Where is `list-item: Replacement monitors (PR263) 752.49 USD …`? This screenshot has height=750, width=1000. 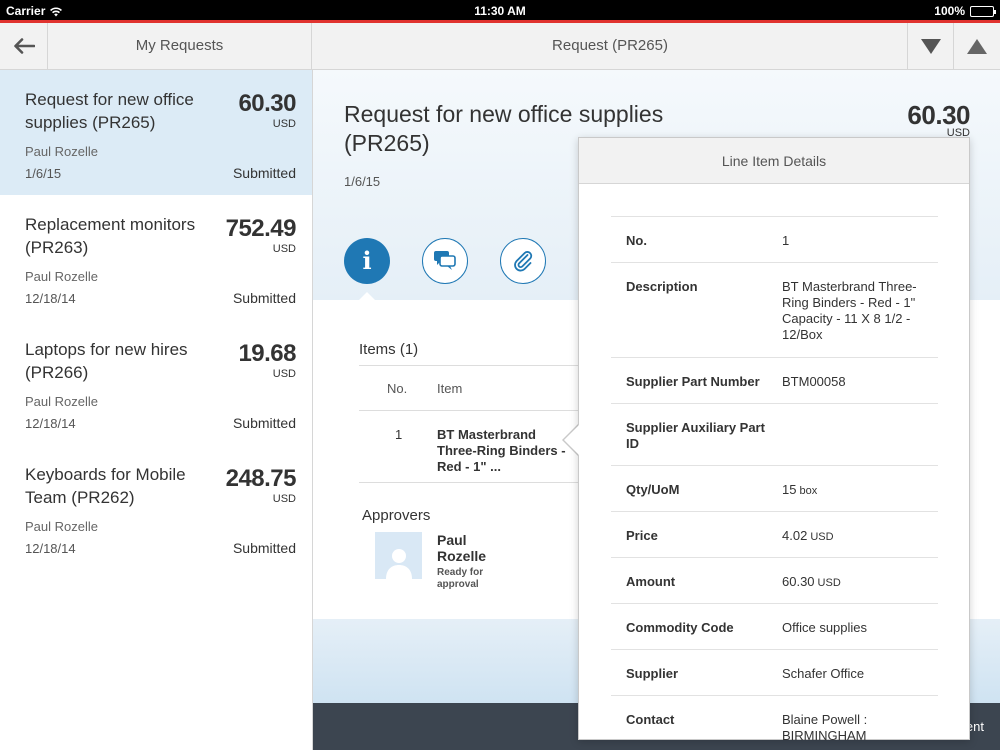
list-item: Replacement monitors (PR263) 752.49 USD … is located at coordinates (156, 257).